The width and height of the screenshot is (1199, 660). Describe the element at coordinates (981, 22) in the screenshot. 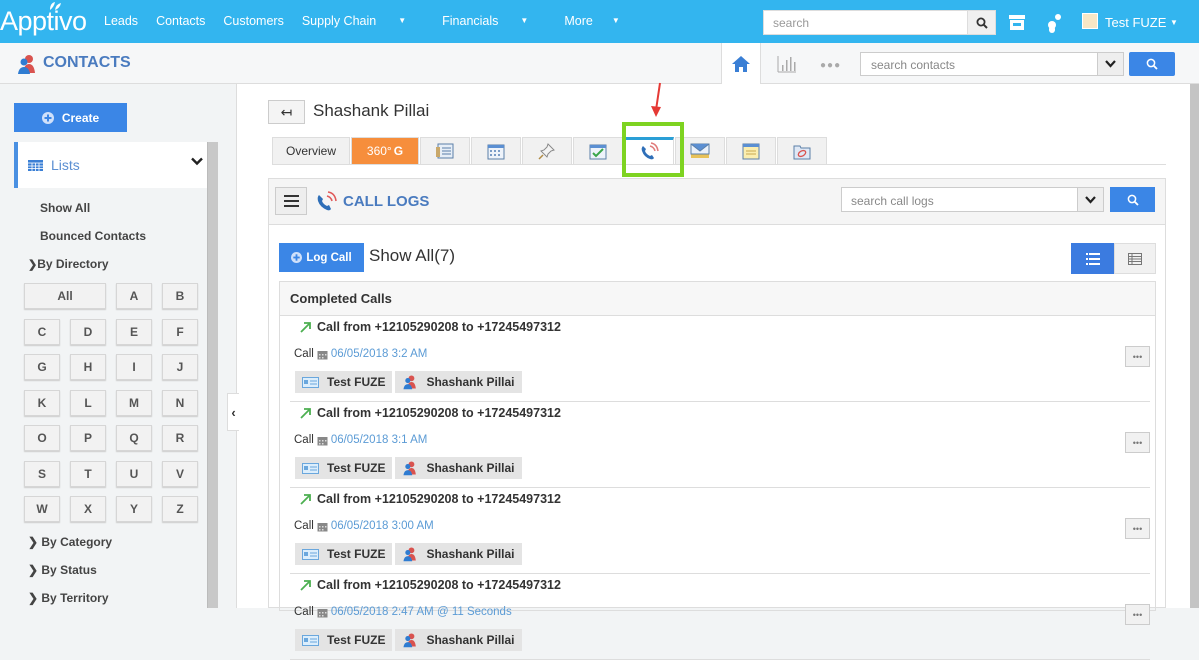

I see `global-search-button` at that location.